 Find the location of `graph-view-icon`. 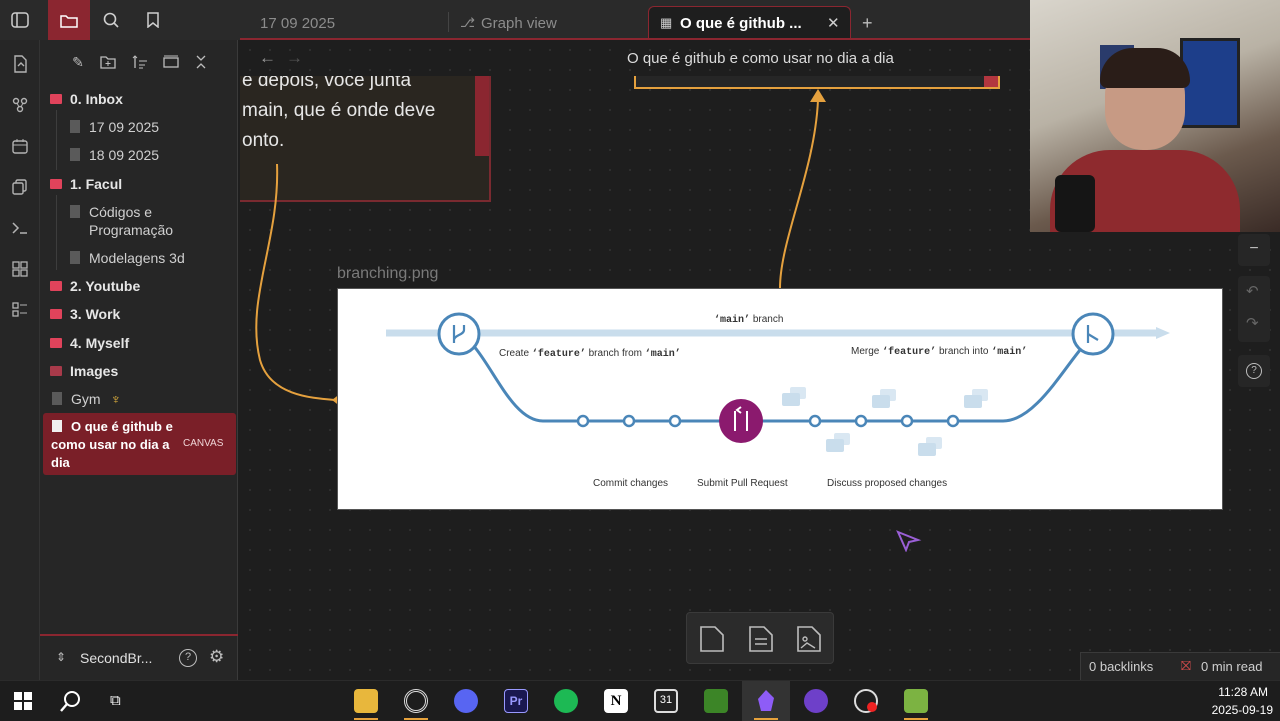

graph-view-icon is located at coordinates (20, 105).